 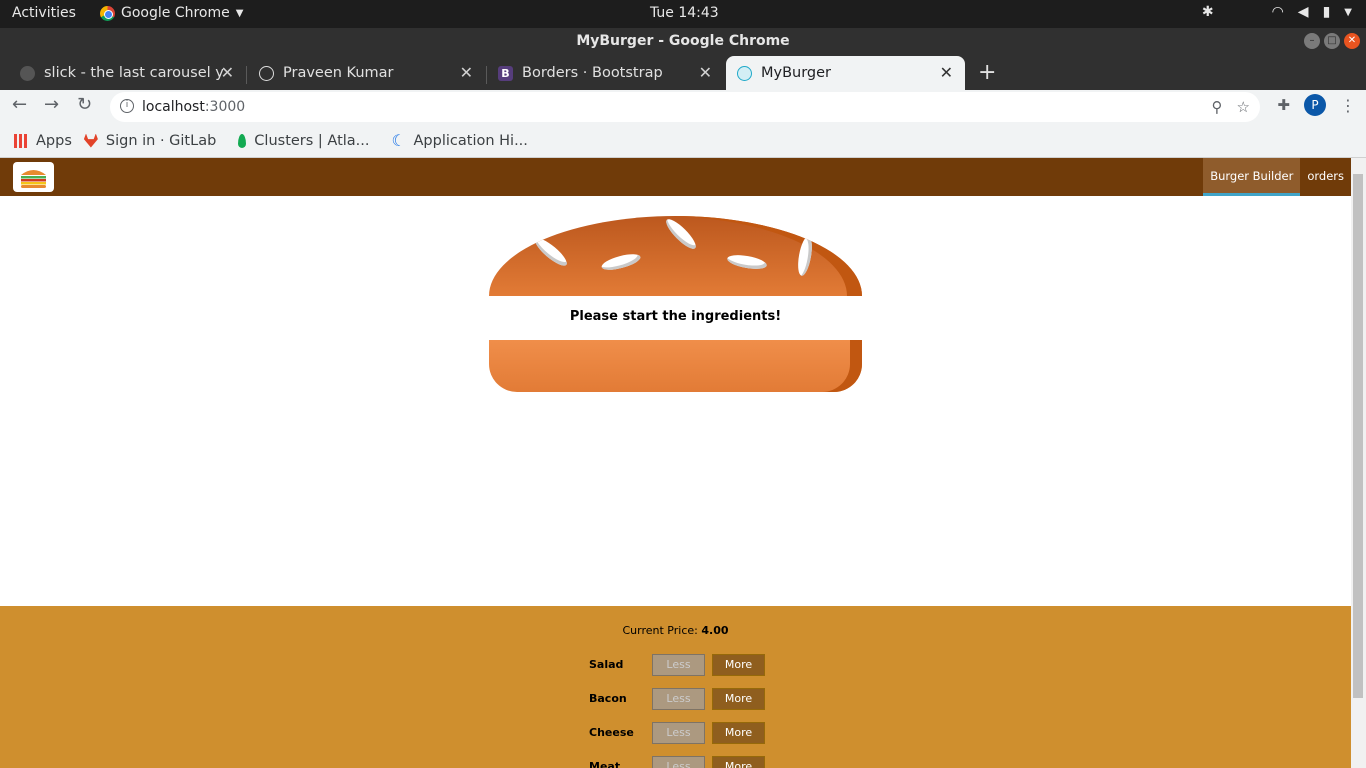 I want to click on menu-kebab-icon: ⋮, so click(x=1348, y=105).